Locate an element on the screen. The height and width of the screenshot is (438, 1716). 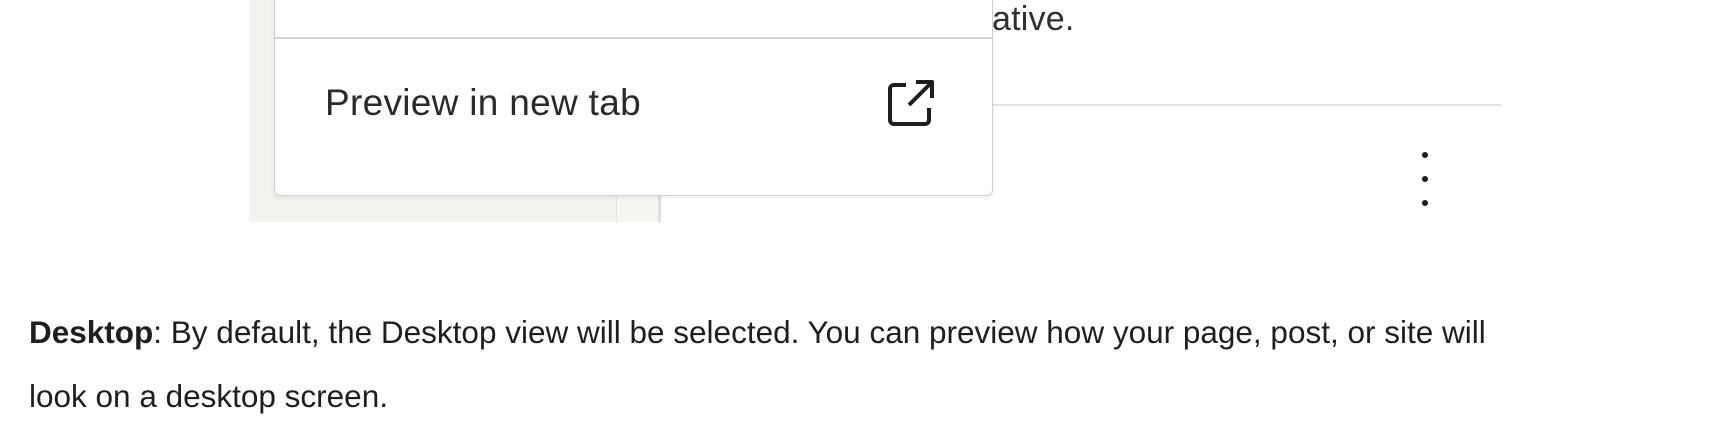
background-paragraph-text: ative. is located at coordinates (1033, 19).